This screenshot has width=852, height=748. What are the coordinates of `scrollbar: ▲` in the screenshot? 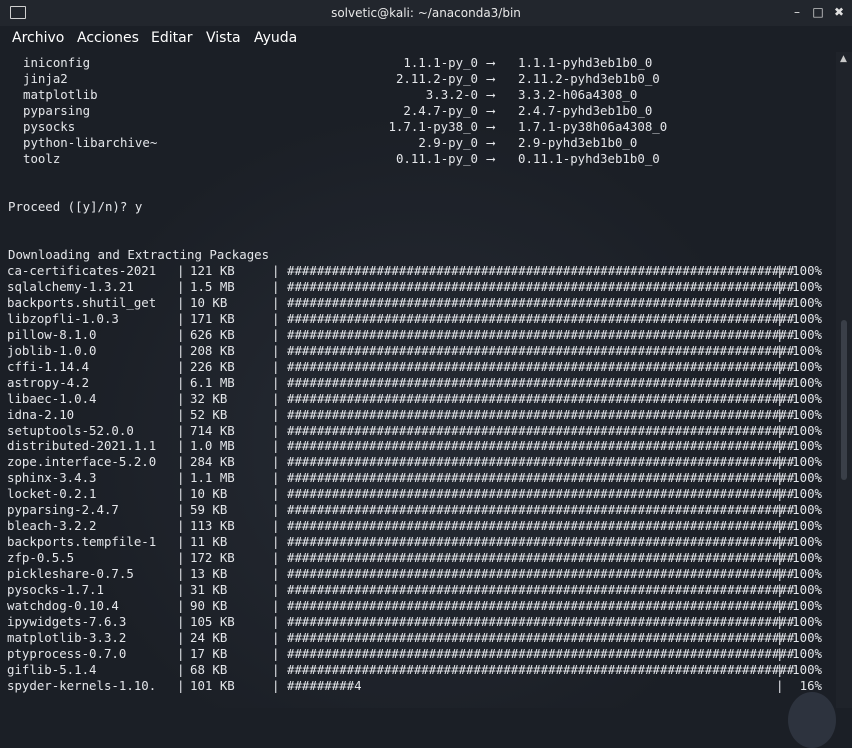 It's located at (844, 380).